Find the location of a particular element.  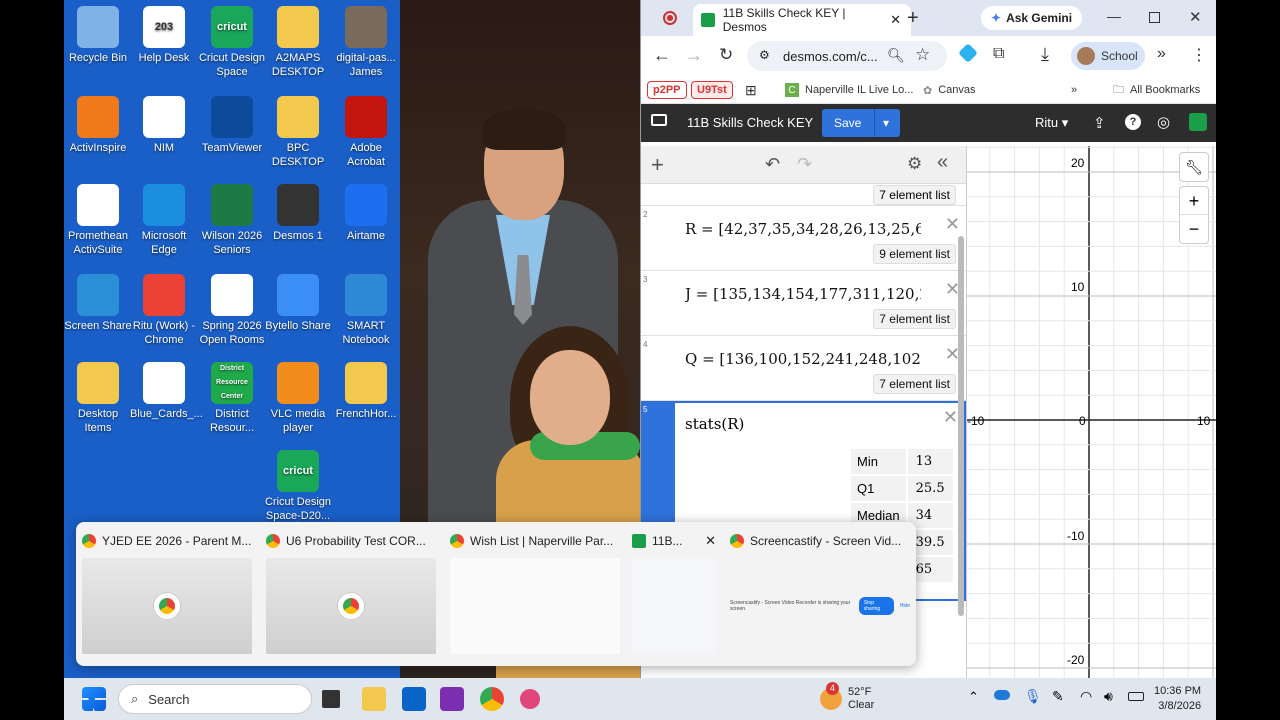

desktop-icon: digital-pas... James is located at coordinates (366, 42).